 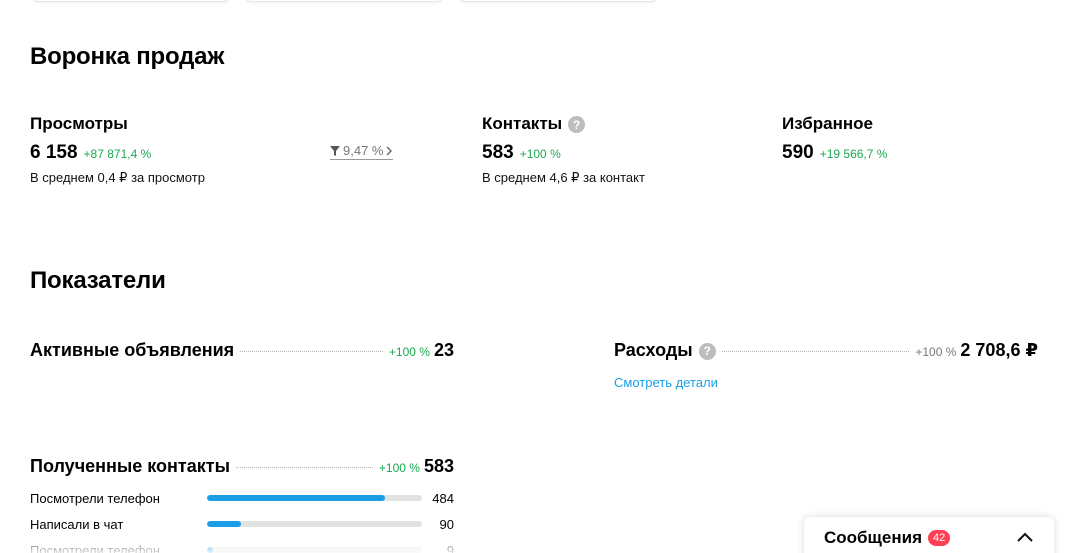 I want to click on favorites-label: Избранное, so click(x=827, y=123).